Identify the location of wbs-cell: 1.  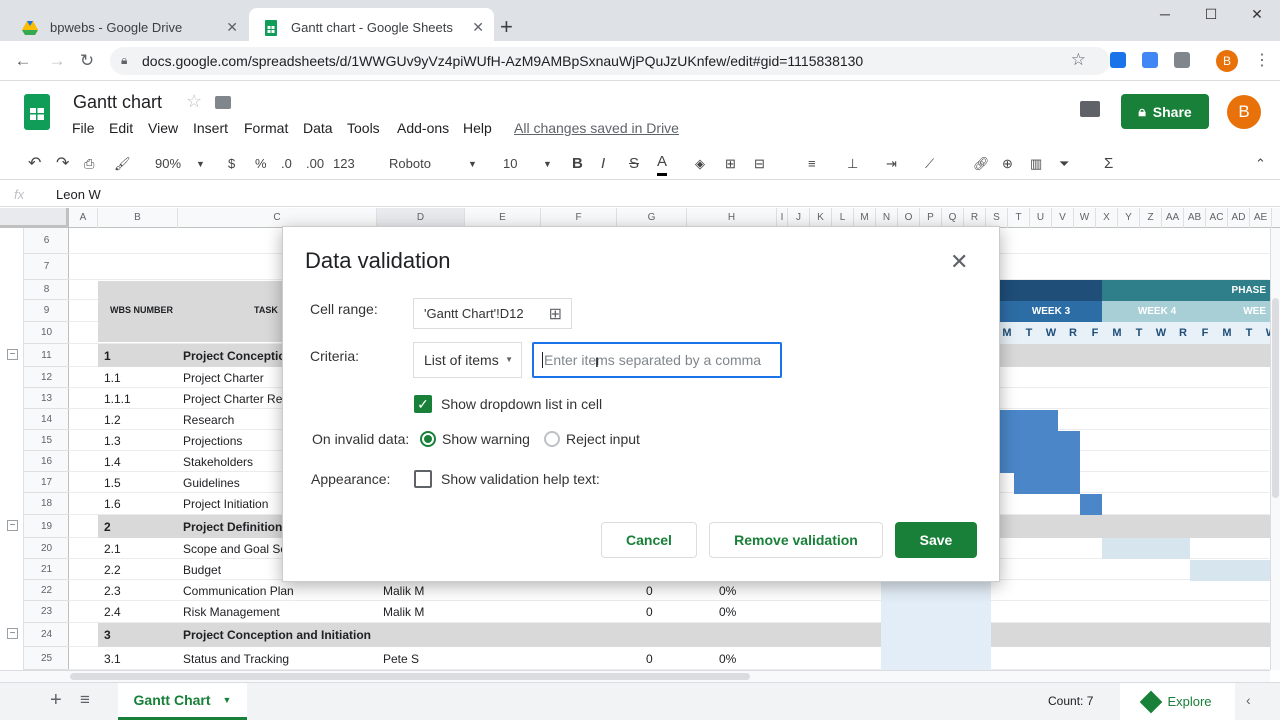
(107, 356).